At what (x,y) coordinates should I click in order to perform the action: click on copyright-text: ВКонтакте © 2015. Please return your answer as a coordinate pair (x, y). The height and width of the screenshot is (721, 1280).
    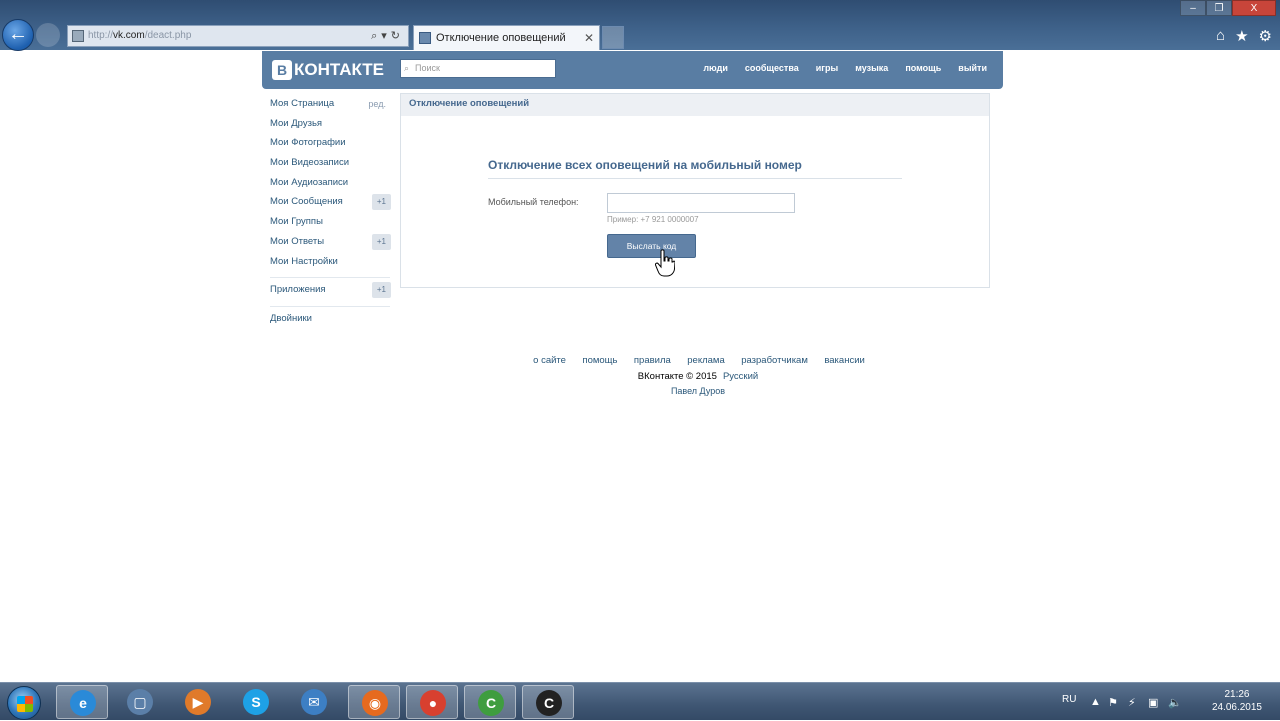
    Looking at the image, I should click on (677, 376).